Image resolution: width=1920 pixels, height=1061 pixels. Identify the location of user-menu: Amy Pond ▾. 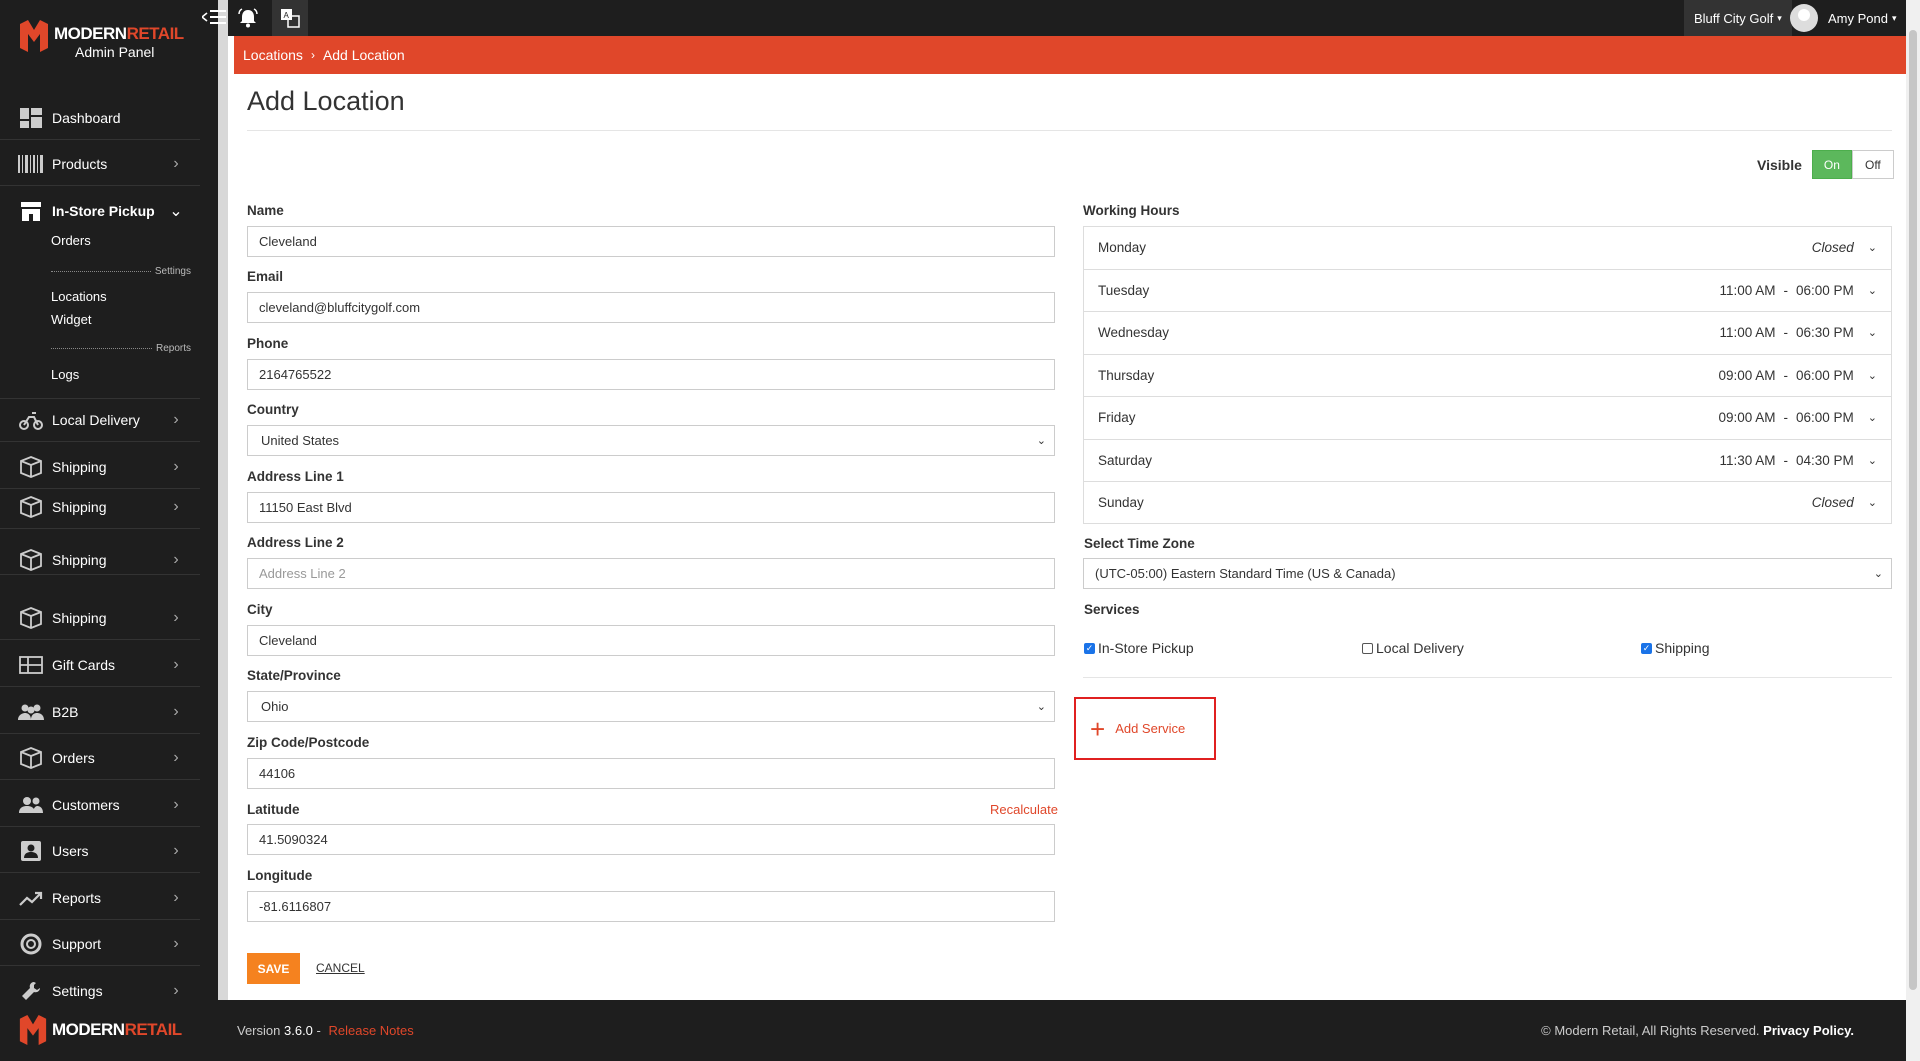
(1843, 18).